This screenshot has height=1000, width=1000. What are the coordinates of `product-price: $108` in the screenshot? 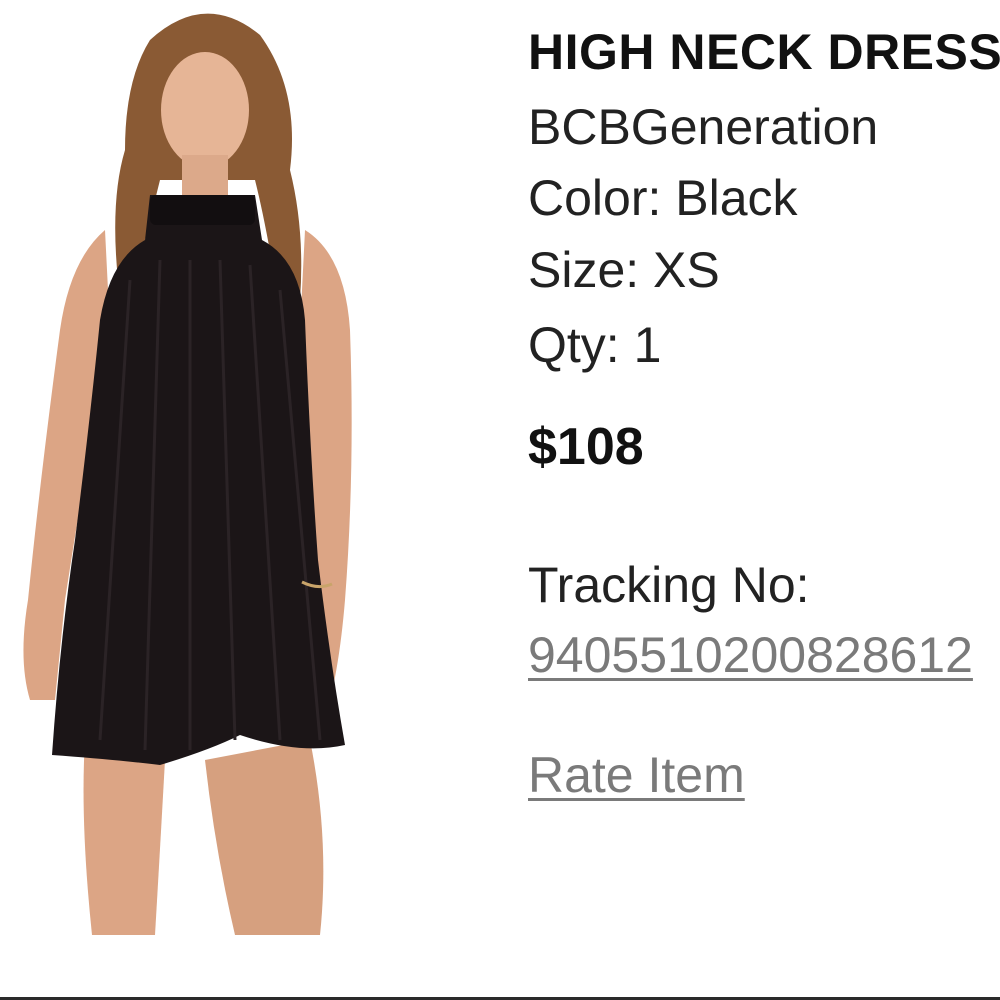 It's located at (586, 447).